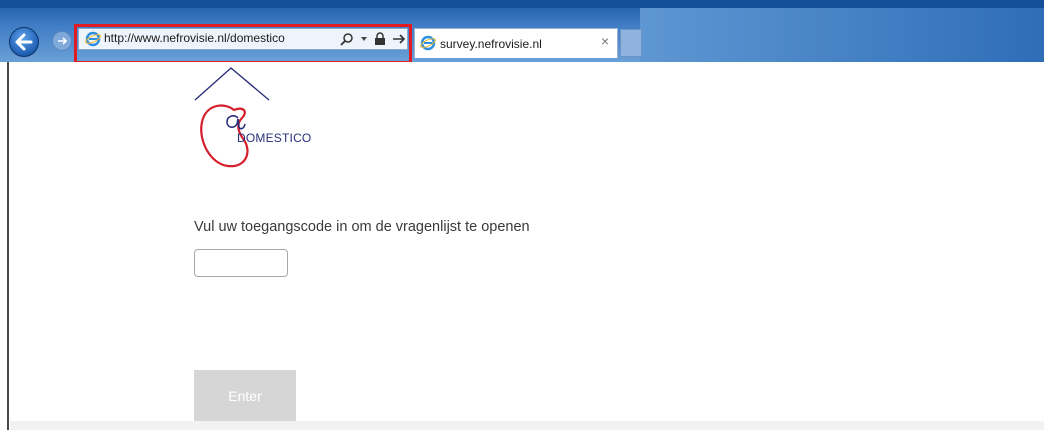  What do you see at coordinates (243, 44) in the screenshot?
I see `address-bar-highlight` at bounding box center [243, 44].